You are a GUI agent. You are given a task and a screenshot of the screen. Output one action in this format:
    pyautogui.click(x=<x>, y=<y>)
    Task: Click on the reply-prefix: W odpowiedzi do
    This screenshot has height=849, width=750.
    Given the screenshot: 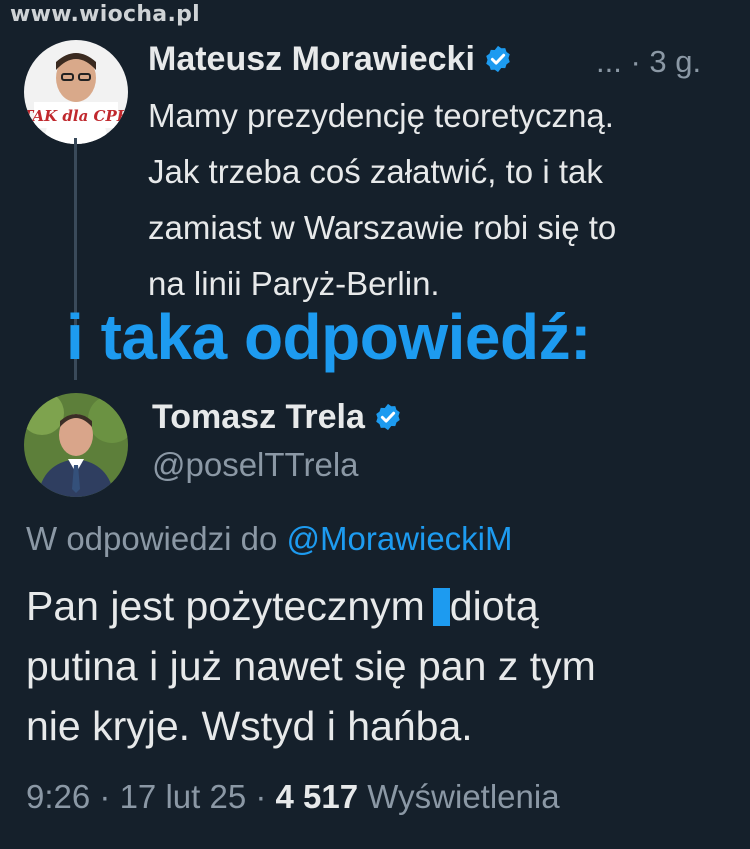 What is the action you would take?
    pyautogui.click(x=152, y=538)
    